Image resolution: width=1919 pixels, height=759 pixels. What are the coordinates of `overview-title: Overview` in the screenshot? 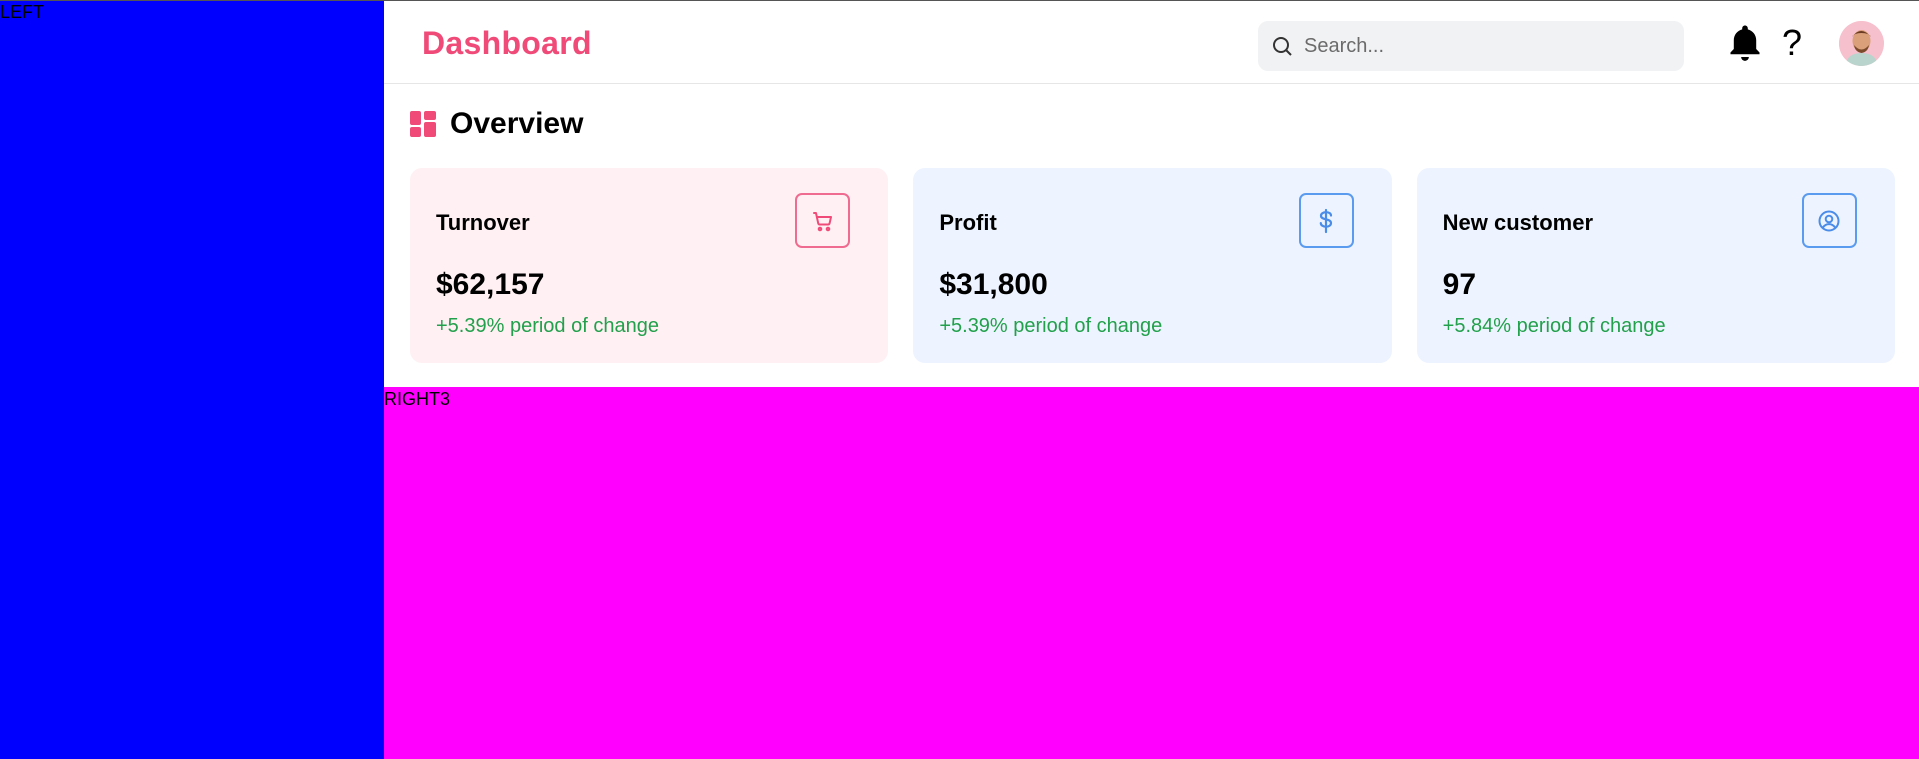 It's located at (517, 123).